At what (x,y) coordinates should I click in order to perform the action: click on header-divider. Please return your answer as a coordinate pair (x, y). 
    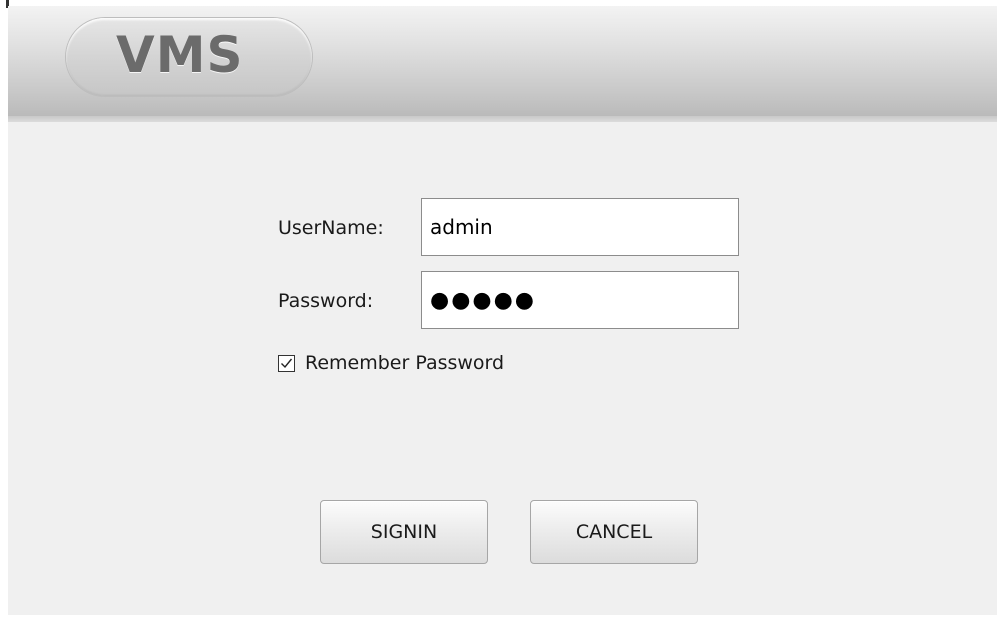
    Looking at the image, I should click on (502, 119).